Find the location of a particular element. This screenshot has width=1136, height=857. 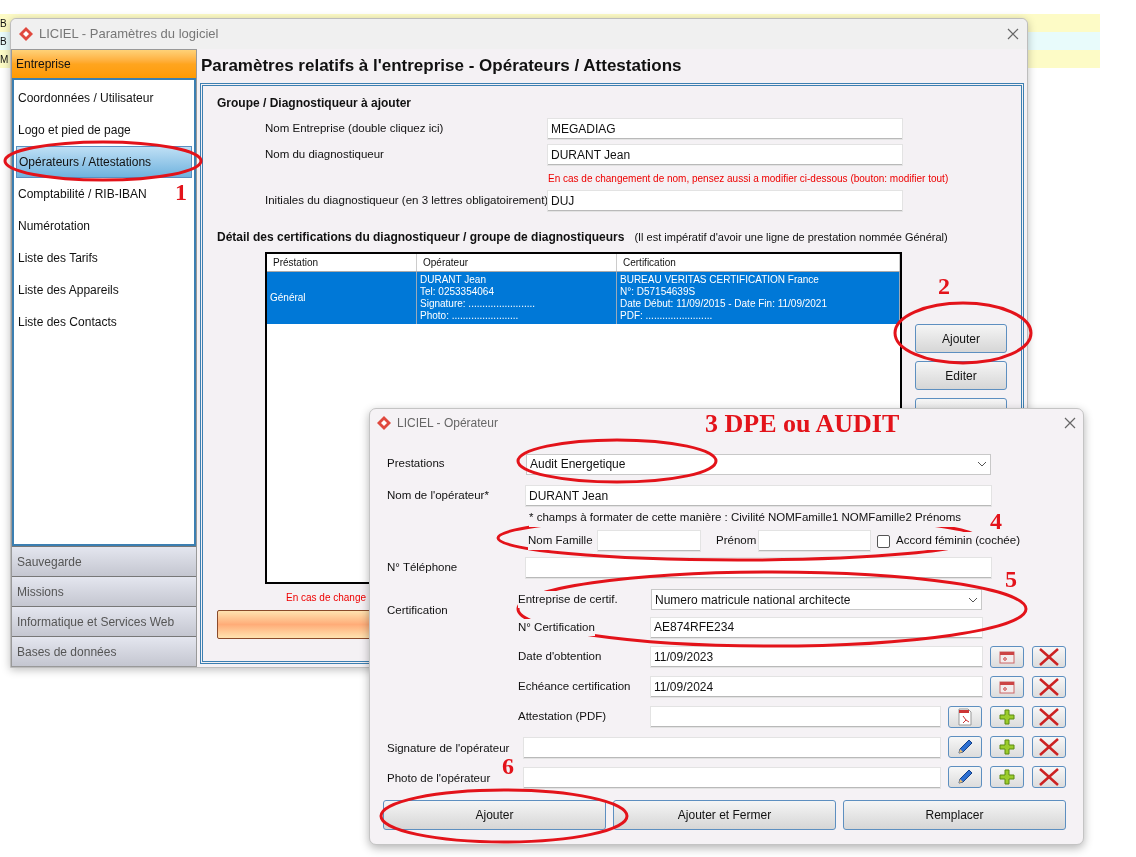

text-field: 11/09/2023 is located at coordinates (816, 657).